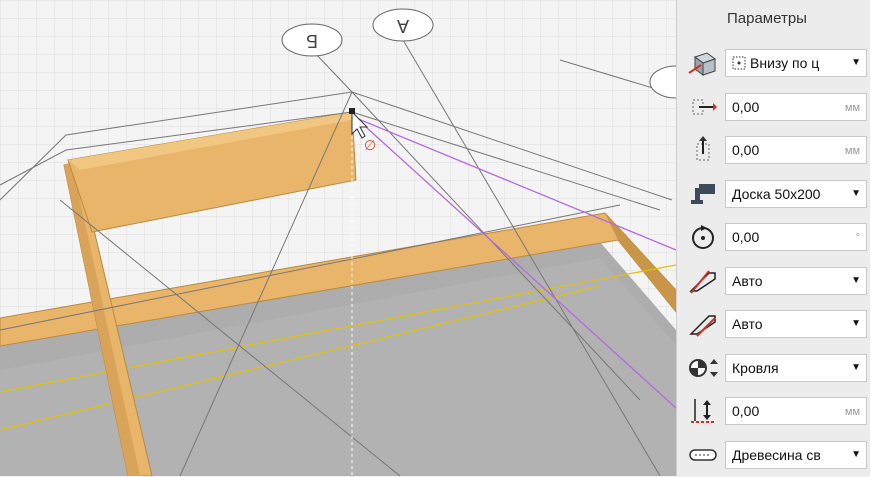  I want to click on end-cut-value: Авто, so click(747, 324).